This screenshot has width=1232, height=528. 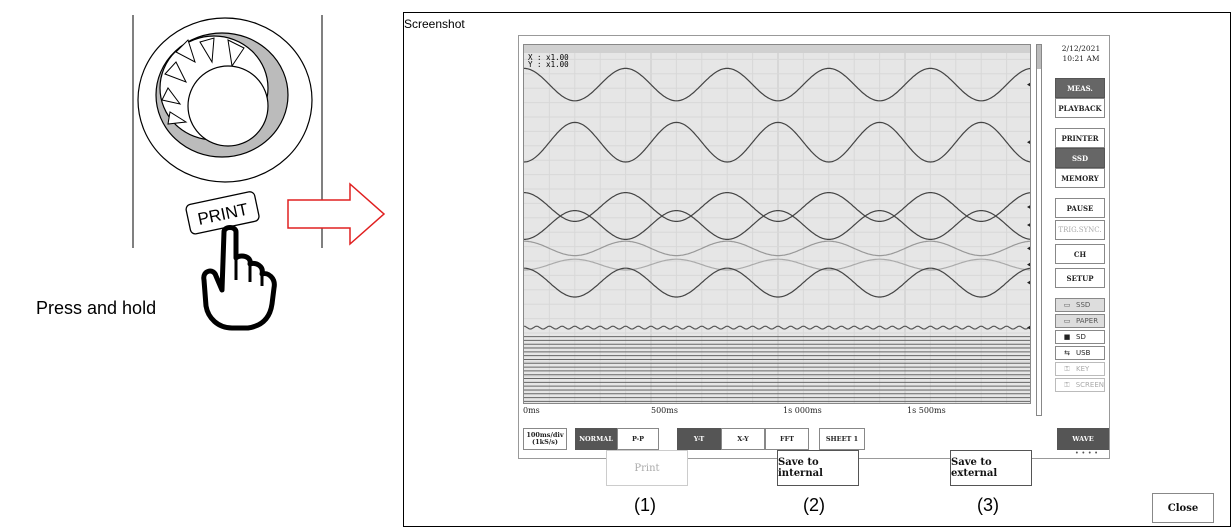 I want to click on close-button: Close, so click(x=1183, y=508).